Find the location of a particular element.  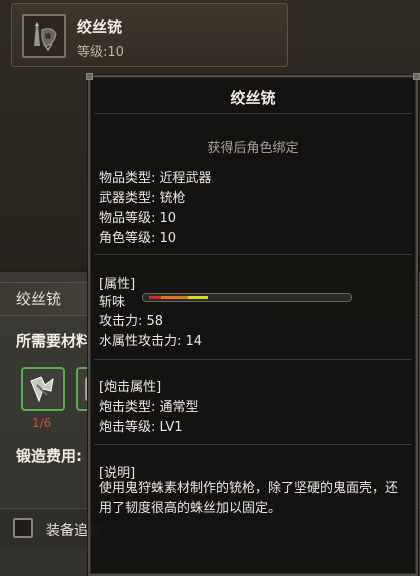

materials-label: 所需要材料 is located at coordinates (54, 341).